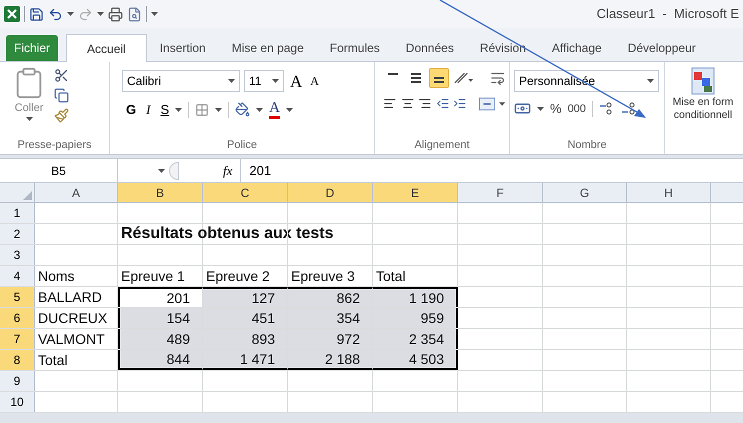  Describe the element at coordinates (227, 170) in the screenshot. I see `function-label: fx` at that location.